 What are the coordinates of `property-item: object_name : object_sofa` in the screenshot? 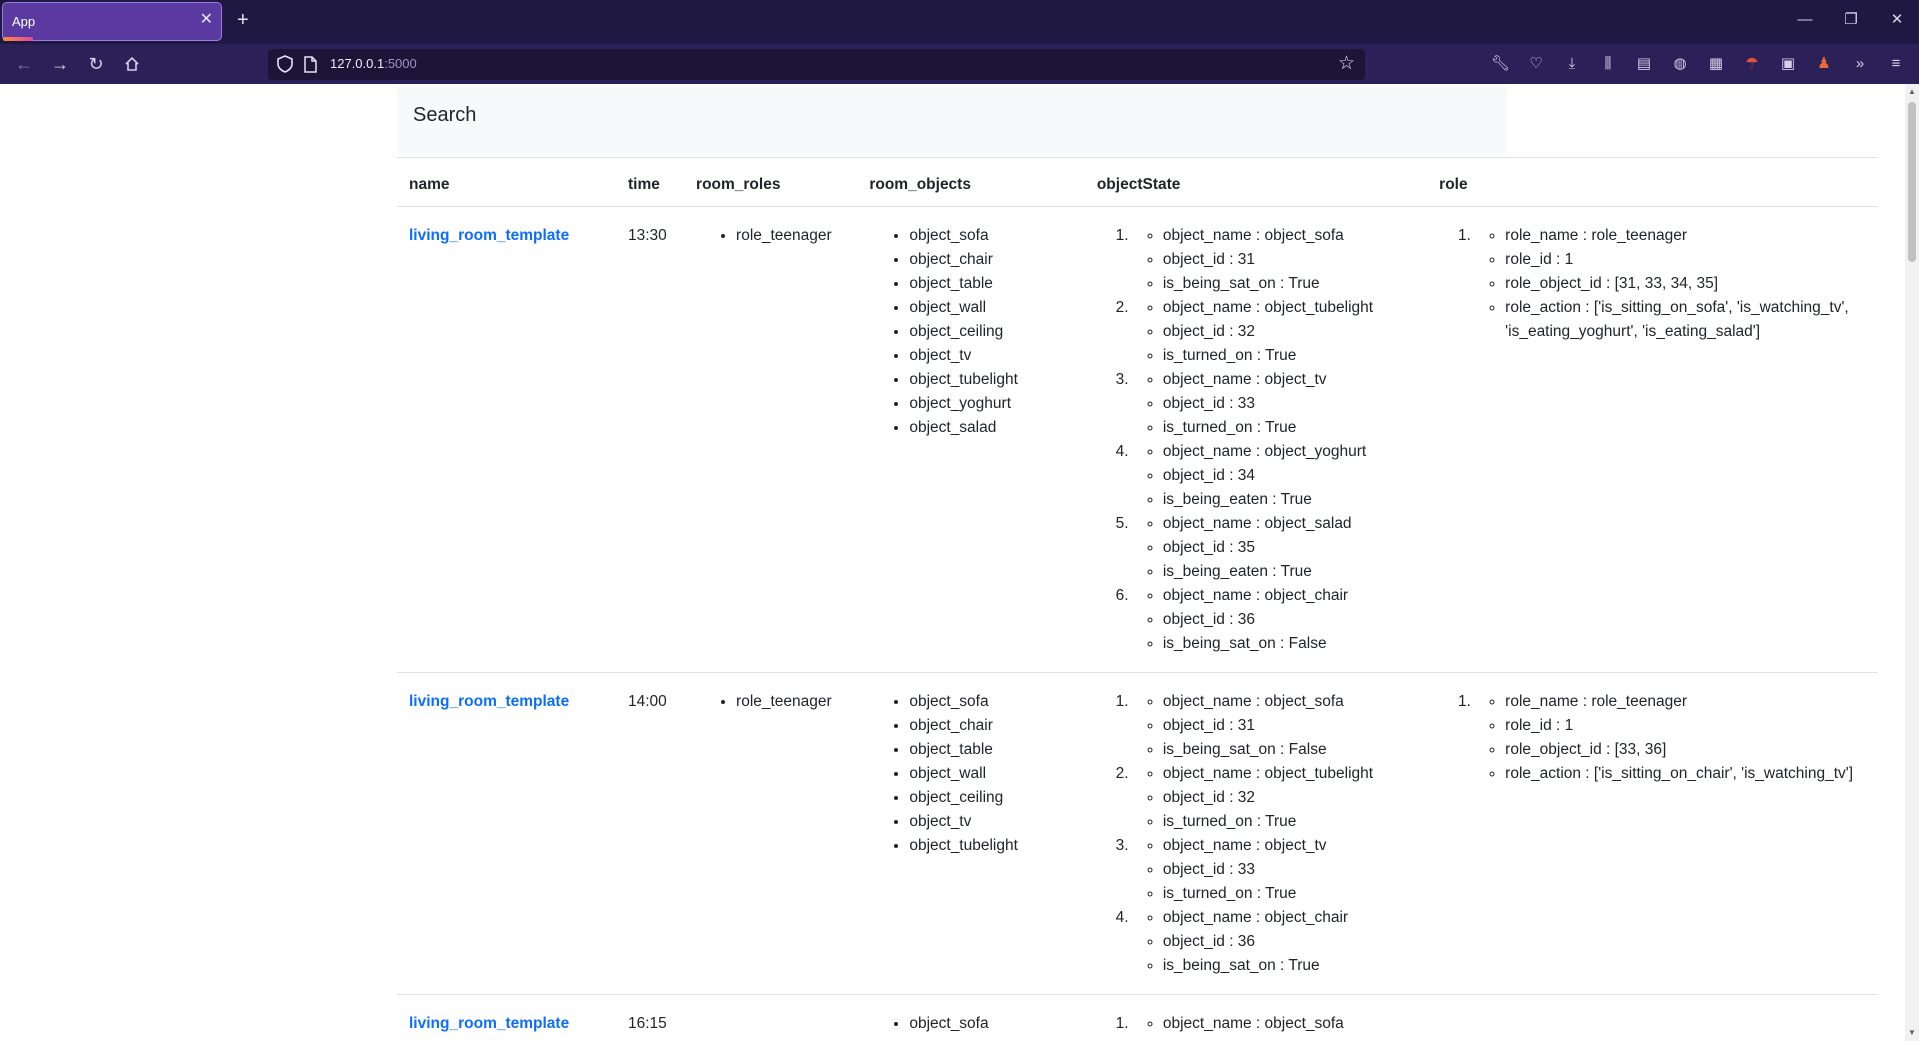 It's located at (1289, 1024).